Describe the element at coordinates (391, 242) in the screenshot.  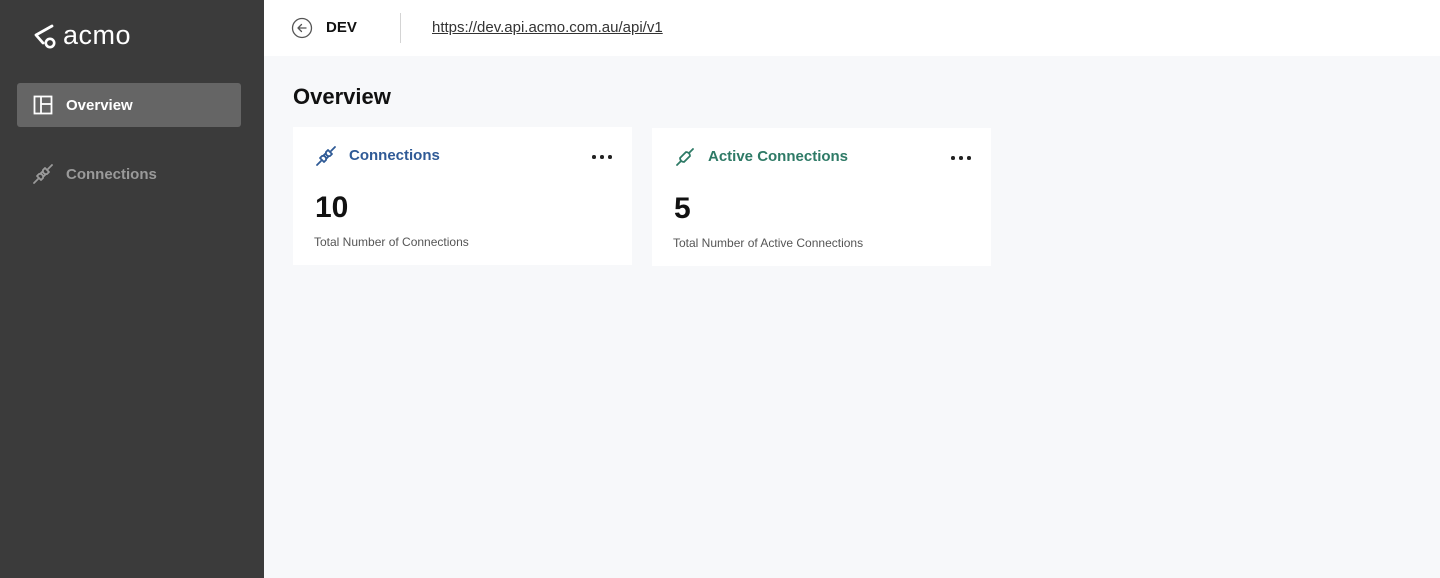
I see `card-caption: Total Number of Connections` at that location.